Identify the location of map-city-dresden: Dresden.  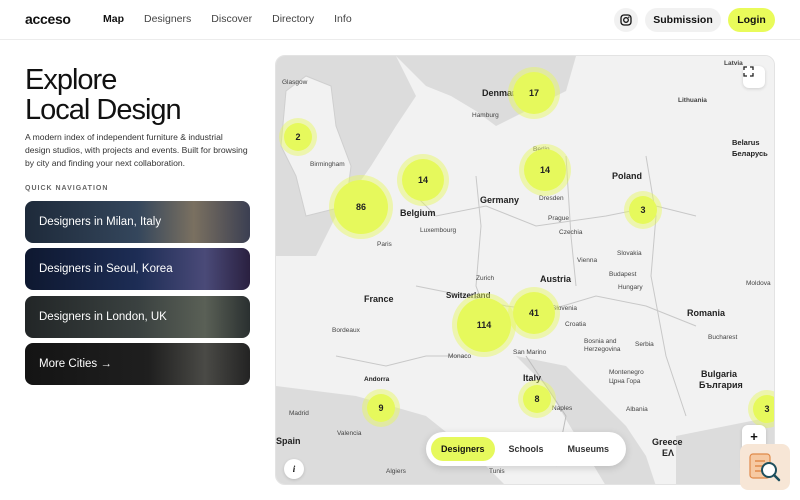
(551, 198).